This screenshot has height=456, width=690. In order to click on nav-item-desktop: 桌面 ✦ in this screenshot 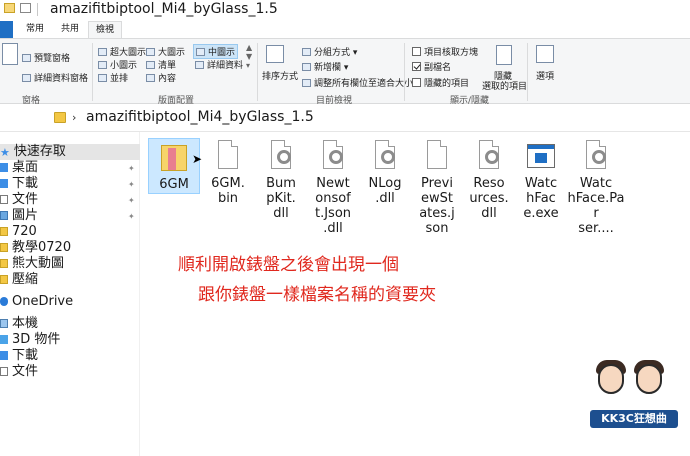, I will do `click(70, 168)`.